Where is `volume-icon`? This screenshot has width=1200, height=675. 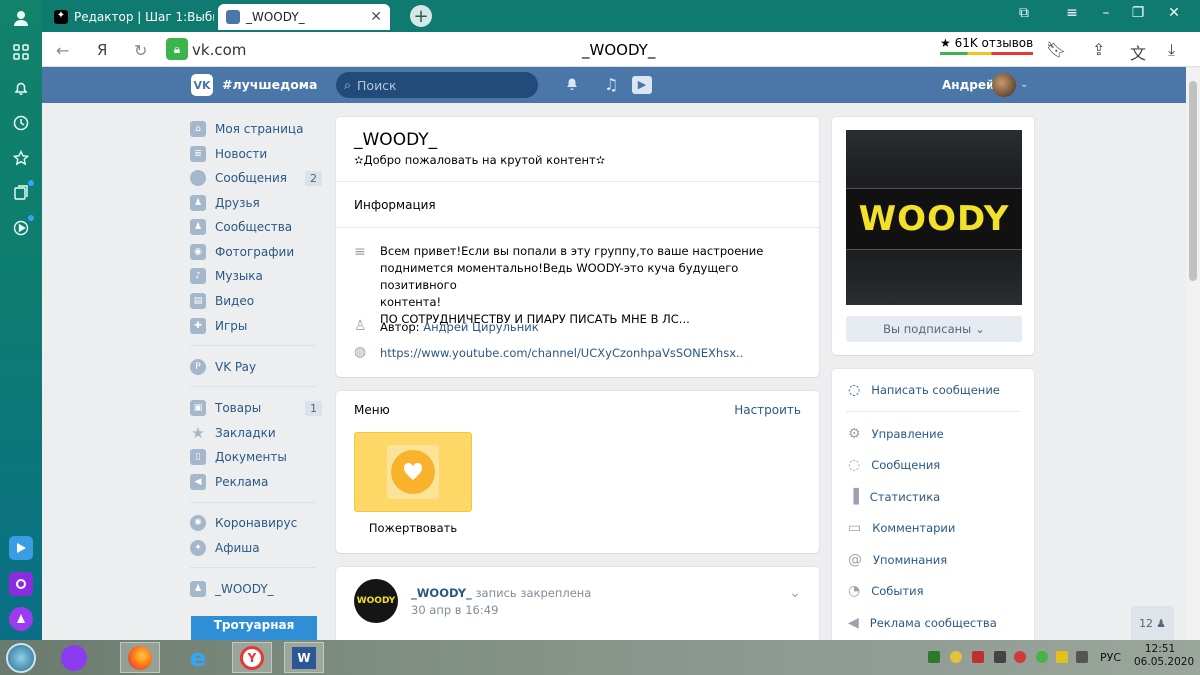 volume-icon is located at coordinates (1000, 657).